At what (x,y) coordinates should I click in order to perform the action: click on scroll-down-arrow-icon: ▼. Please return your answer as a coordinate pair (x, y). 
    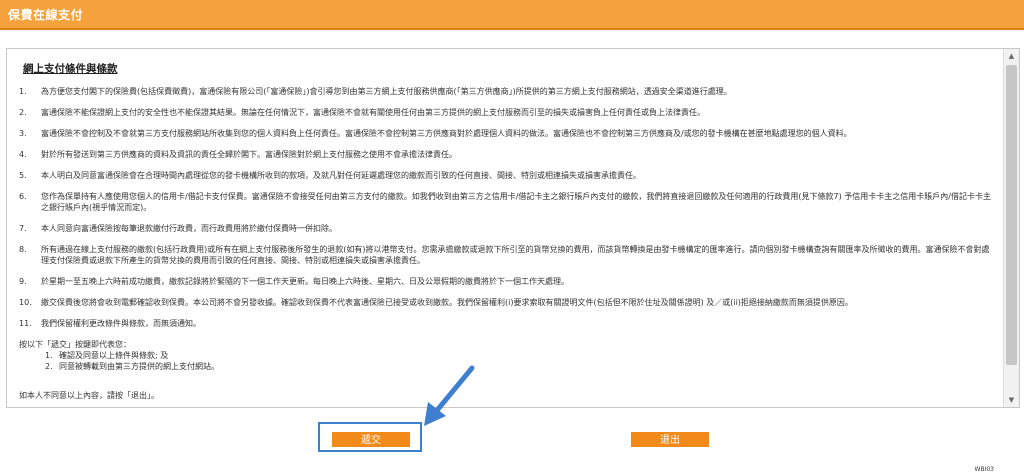
    Looking at the image, I should click on (1011, 400).